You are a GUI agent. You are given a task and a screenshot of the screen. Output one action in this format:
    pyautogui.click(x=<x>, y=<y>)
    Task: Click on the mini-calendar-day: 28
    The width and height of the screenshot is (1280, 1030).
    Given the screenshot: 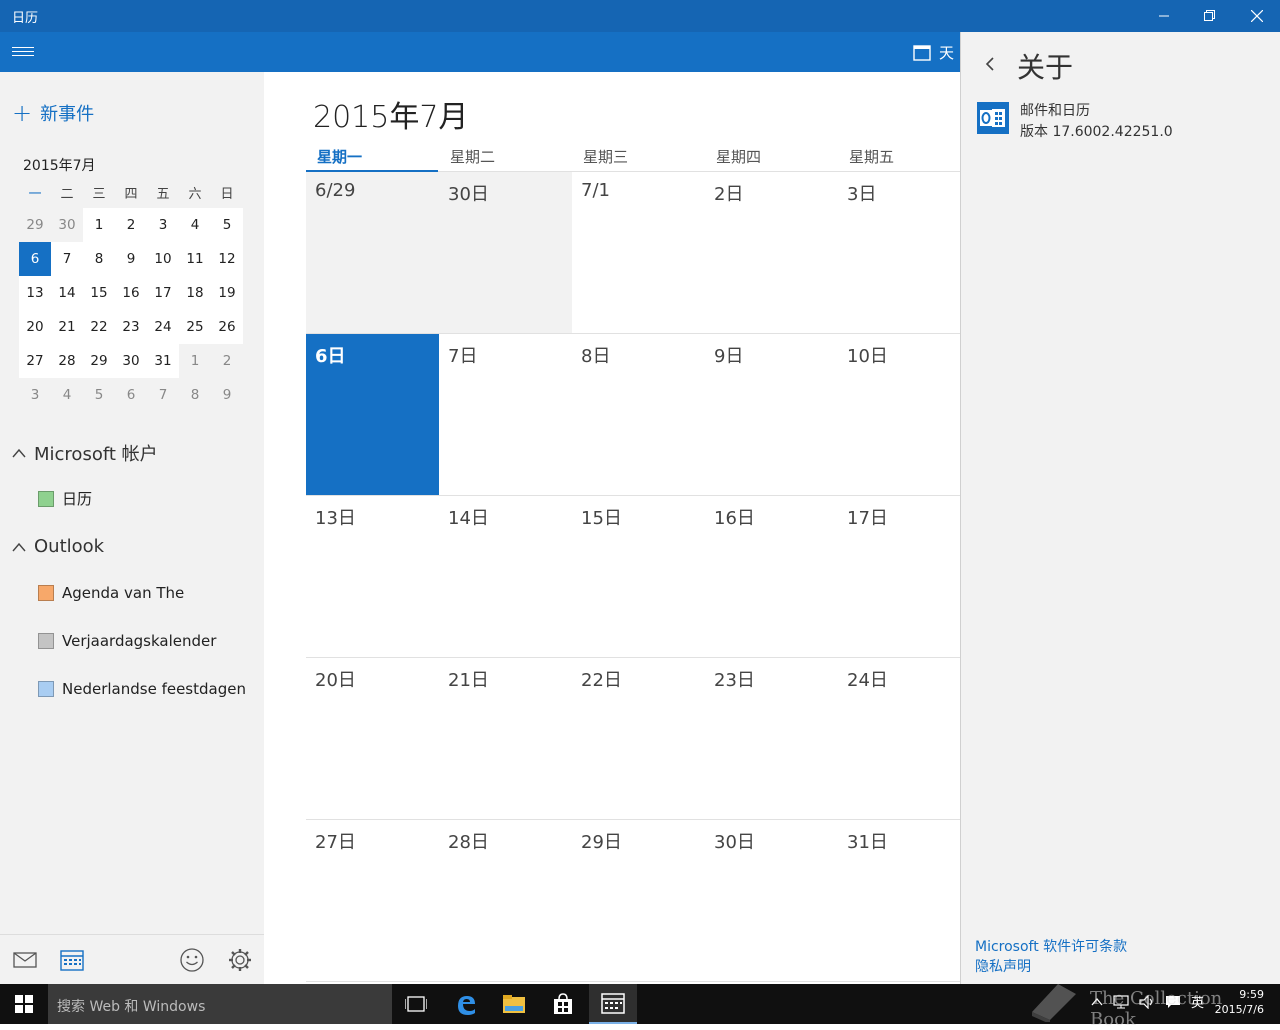 What is the action you would take?
    pyautogui.click(x=67, y=361)
    